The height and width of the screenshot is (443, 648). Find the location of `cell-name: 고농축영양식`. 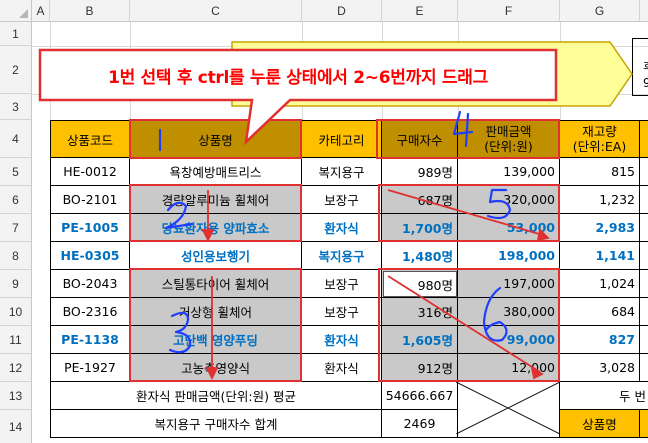

cell-name: 고농축영양식 is located at coordinates (216, 368).